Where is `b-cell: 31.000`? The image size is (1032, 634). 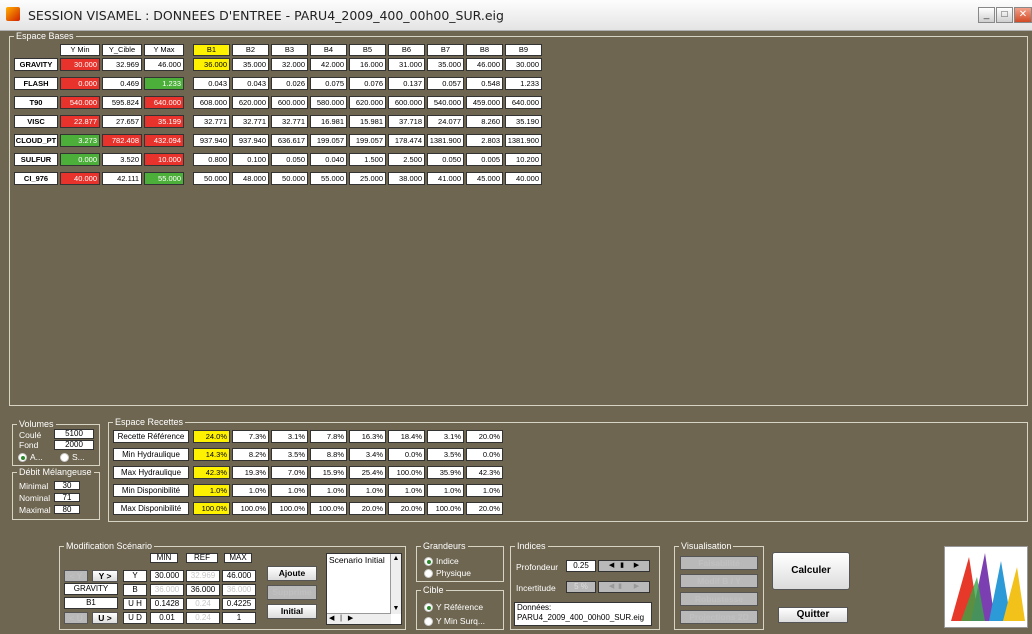 b-cell: 31.000 is located at coordinates (406, 64).